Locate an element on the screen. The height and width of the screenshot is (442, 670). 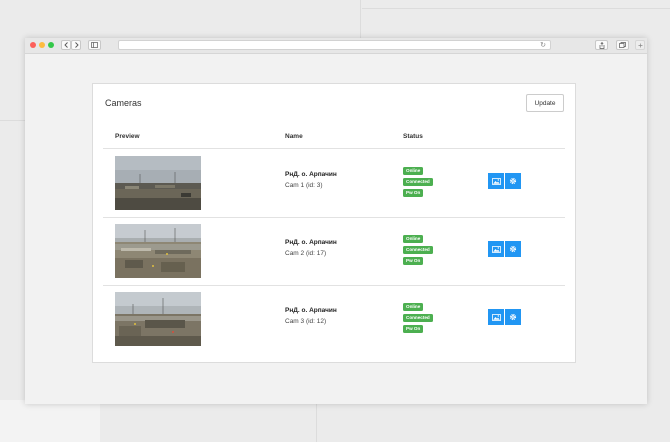
camera-label: Cam 2 (id: 17) is located at coordinates (306, 253).